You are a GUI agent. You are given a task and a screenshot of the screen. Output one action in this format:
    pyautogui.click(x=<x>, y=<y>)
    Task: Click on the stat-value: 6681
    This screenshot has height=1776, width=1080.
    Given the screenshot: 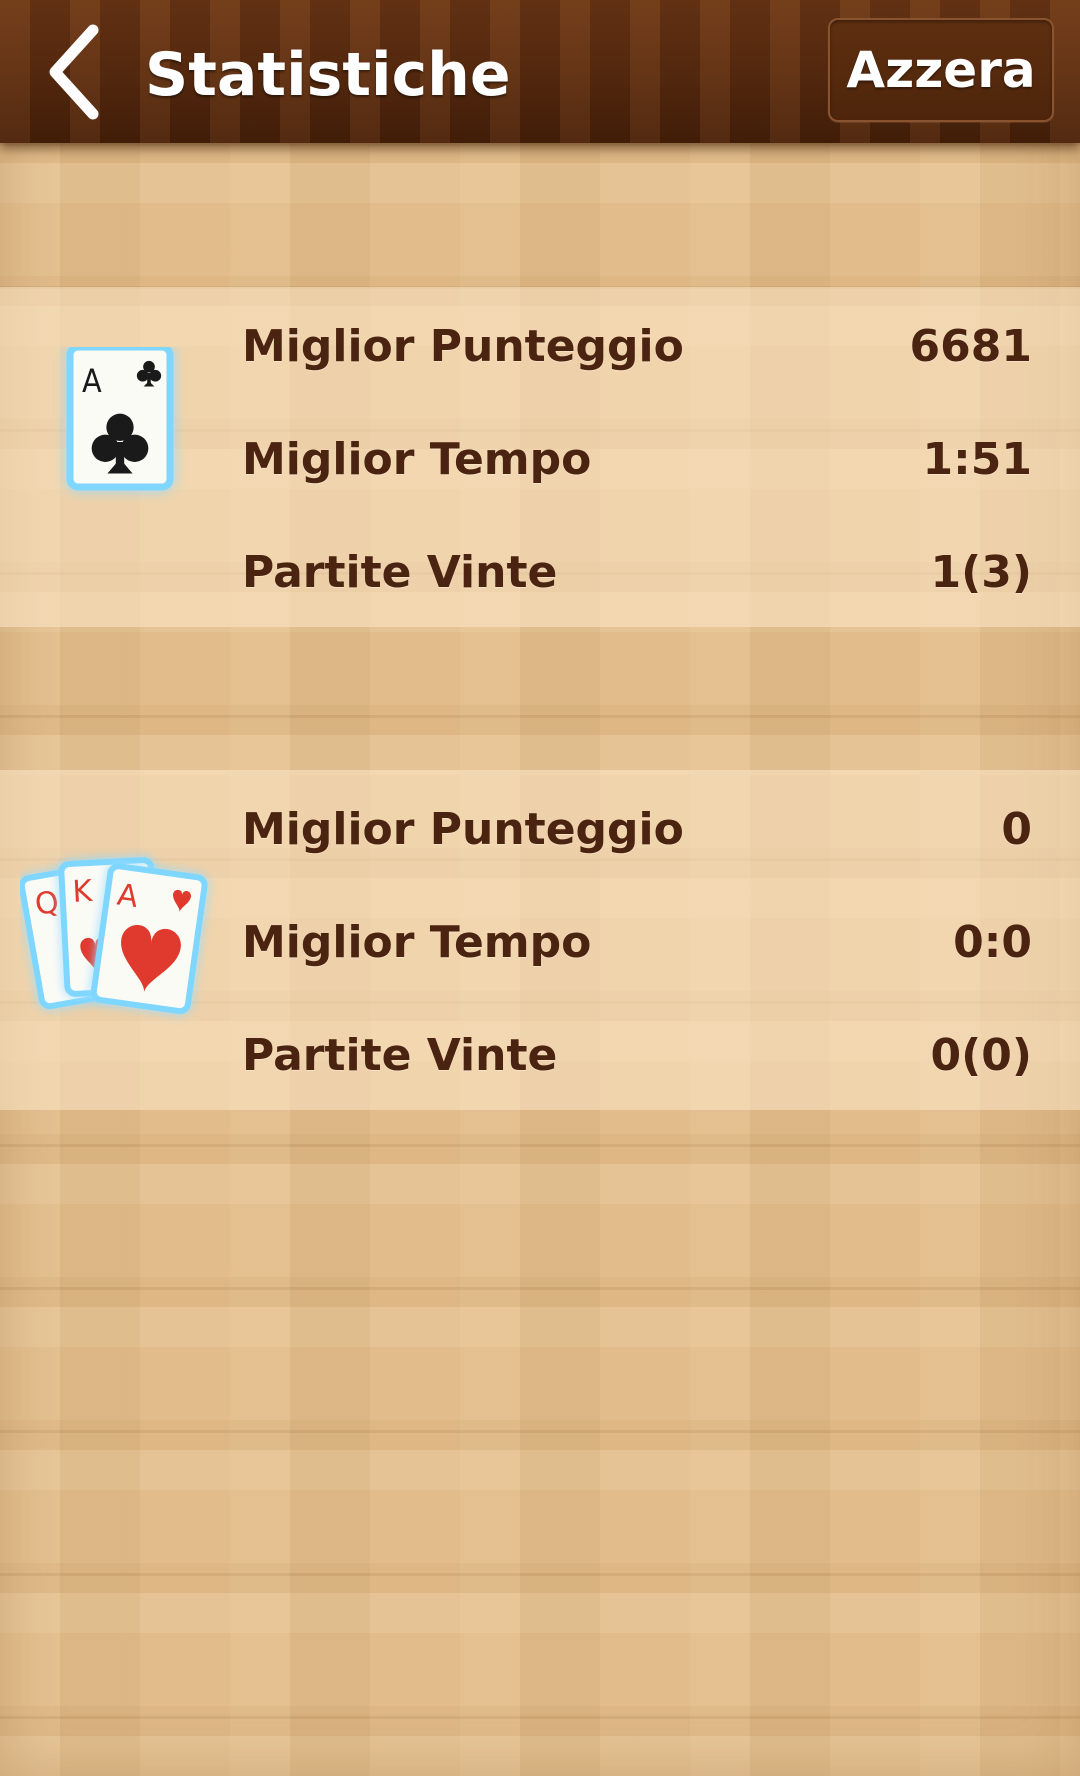 What is the action you would take?
    pyautogui.click(x=970, y=346)
    